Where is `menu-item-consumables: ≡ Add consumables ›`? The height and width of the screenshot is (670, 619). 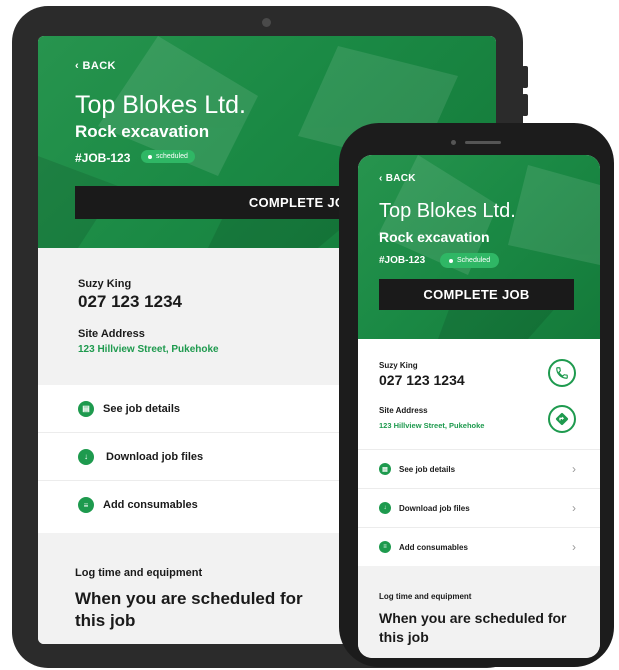
menu-item-consumables: ≡ Add consumables › is located at coordinates (479, 546).